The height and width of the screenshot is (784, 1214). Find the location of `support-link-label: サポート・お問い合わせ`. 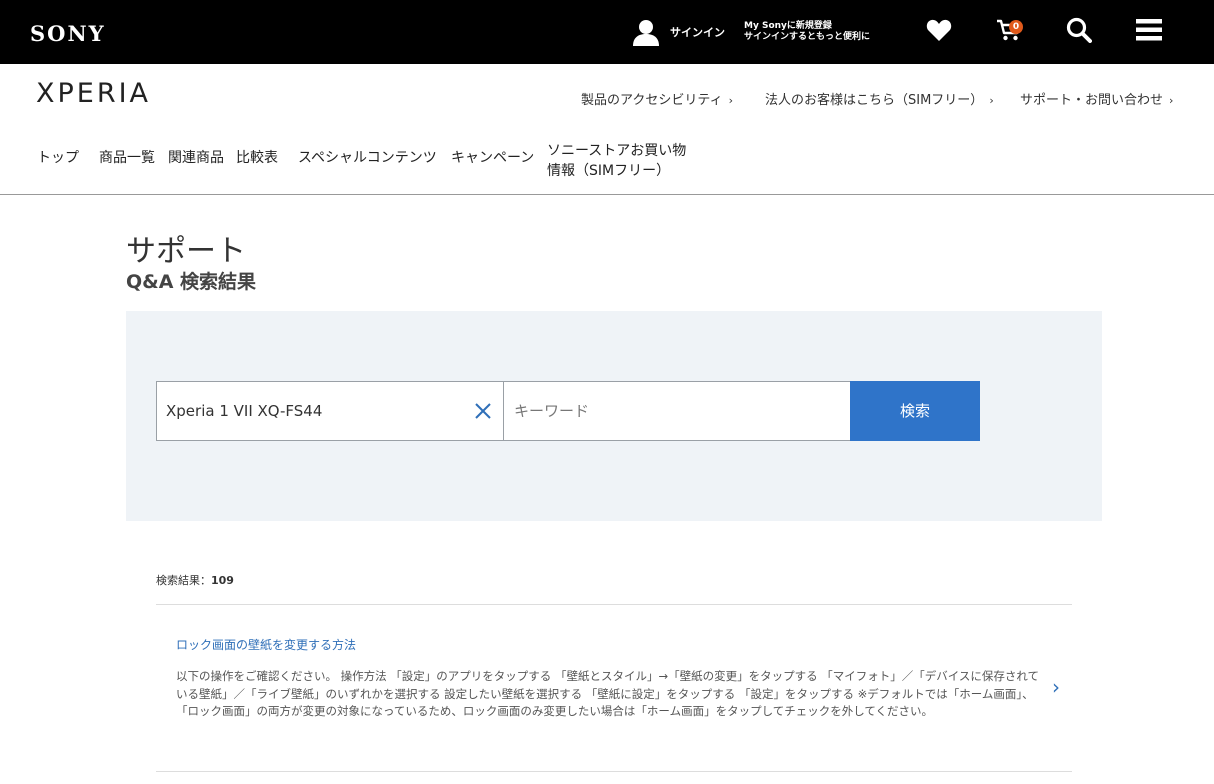

support-link-label: サポート・お問い合わせ is located at coordinates (1092, 100).